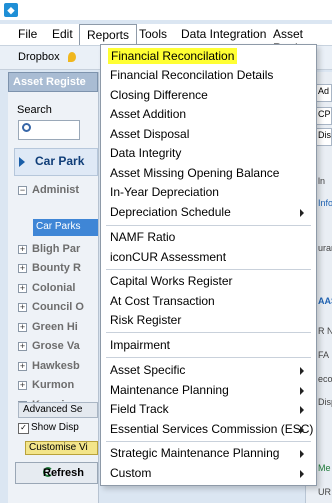 Image resolution: width=332 pixels, height=503 pixels. What do you see at coordinates (58, 290) in the screenshot?
I see `tree-item: + Colonial` at bounding box center [58, 290].